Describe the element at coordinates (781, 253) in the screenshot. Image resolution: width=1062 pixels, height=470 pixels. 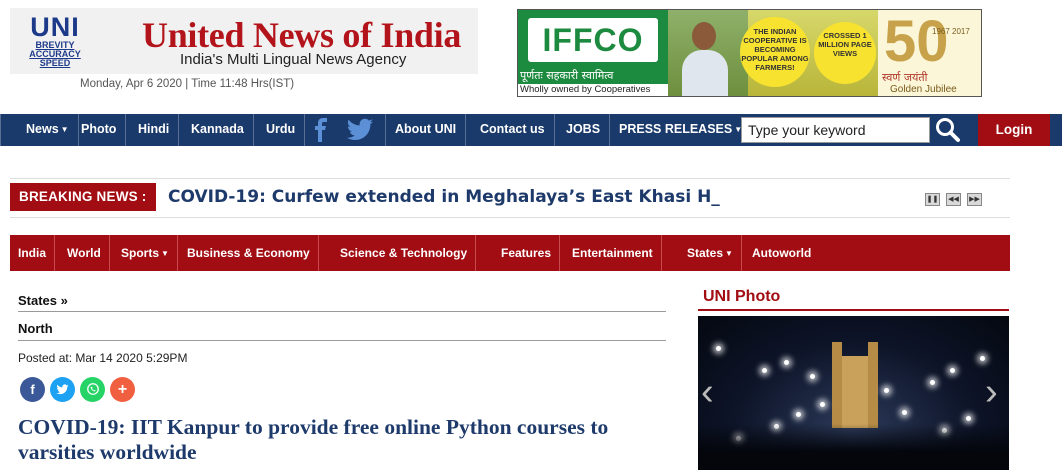
I see `category-autoworld: Autoworld` at that location.